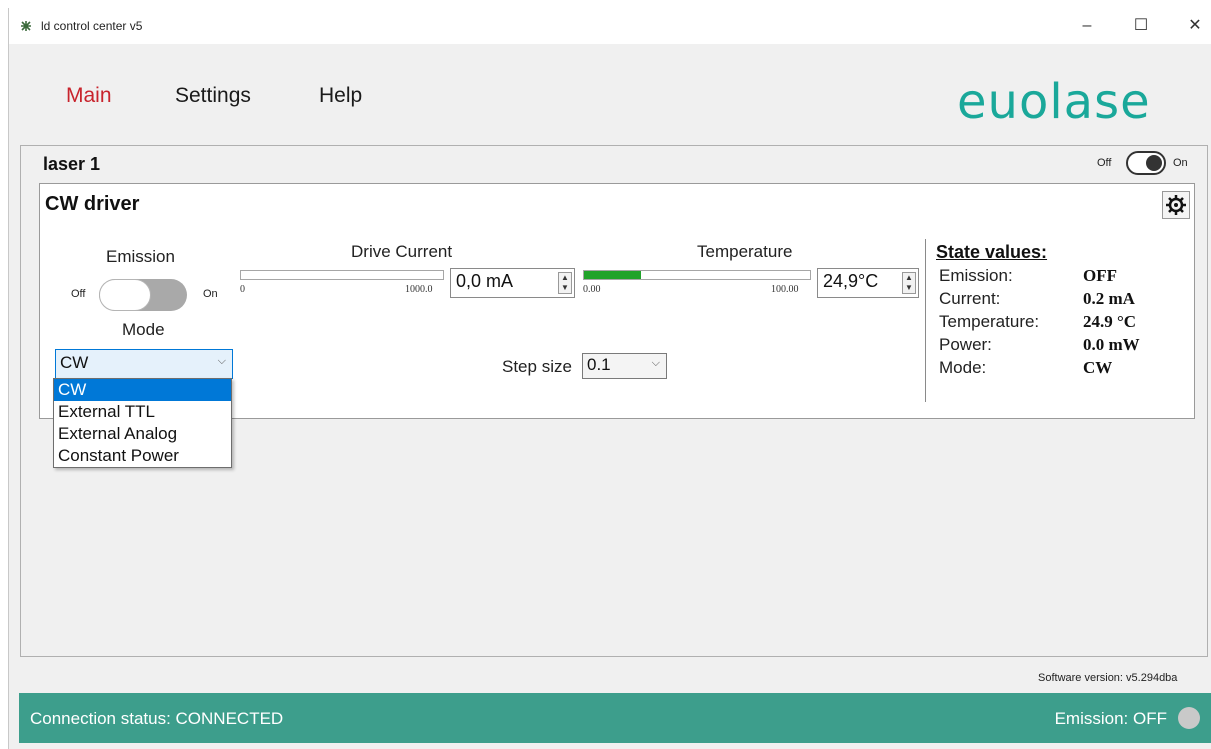  What do you see at coordinates (142, 434) in the screenshot?
I see `dropdown-option-external-analog: External Analog` at bounding box center [142, 434].